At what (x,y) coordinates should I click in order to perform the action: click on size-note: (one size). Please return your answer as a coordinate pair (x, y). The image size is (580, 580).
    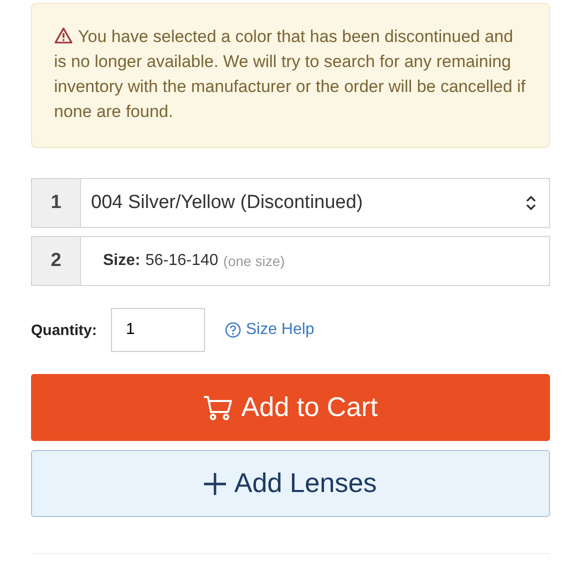
    Looking at the image, I should click on (254, 261).